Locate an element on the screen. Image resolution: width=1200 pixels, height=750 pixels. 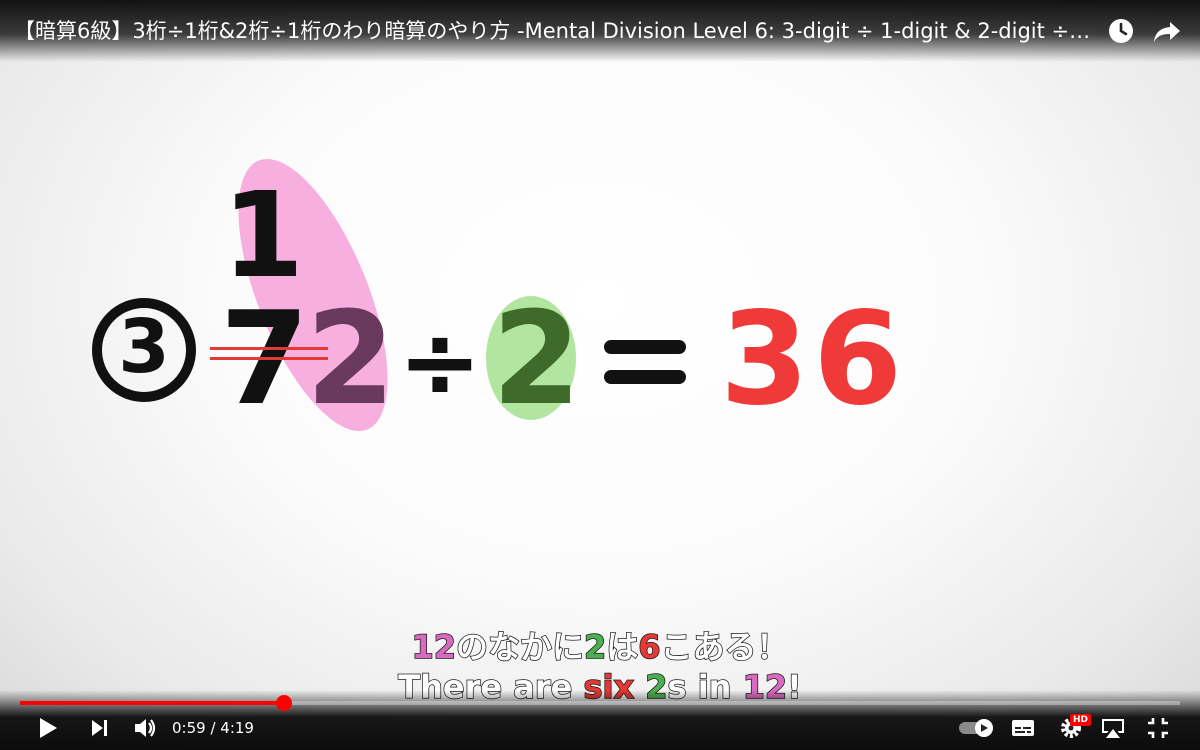
time-display: 0:59 / 4:19 is located at coordinates (213, 728).